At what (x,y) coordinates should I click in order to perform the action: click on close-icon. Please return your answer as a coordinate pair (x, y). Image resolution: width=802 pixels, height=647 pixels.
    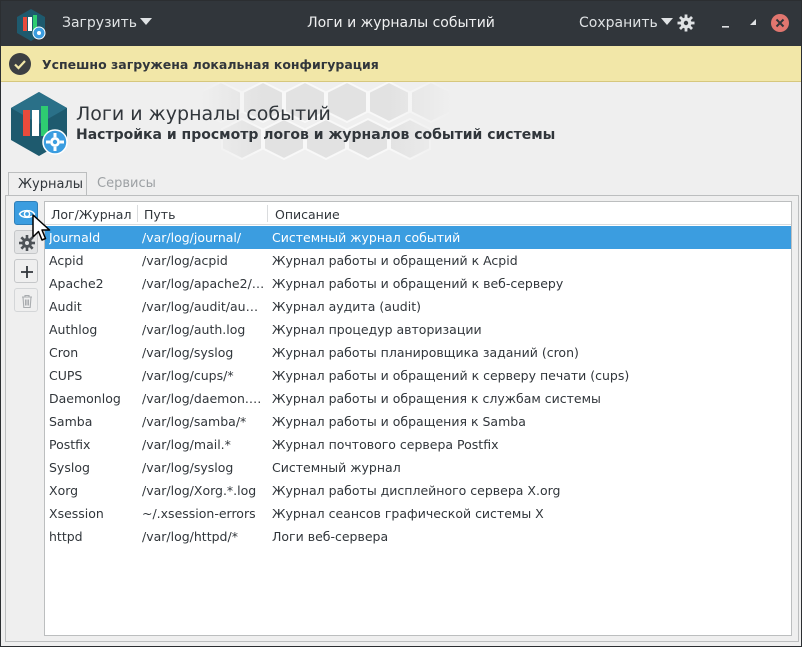
    Looking at the image, I should click on (780, 23).